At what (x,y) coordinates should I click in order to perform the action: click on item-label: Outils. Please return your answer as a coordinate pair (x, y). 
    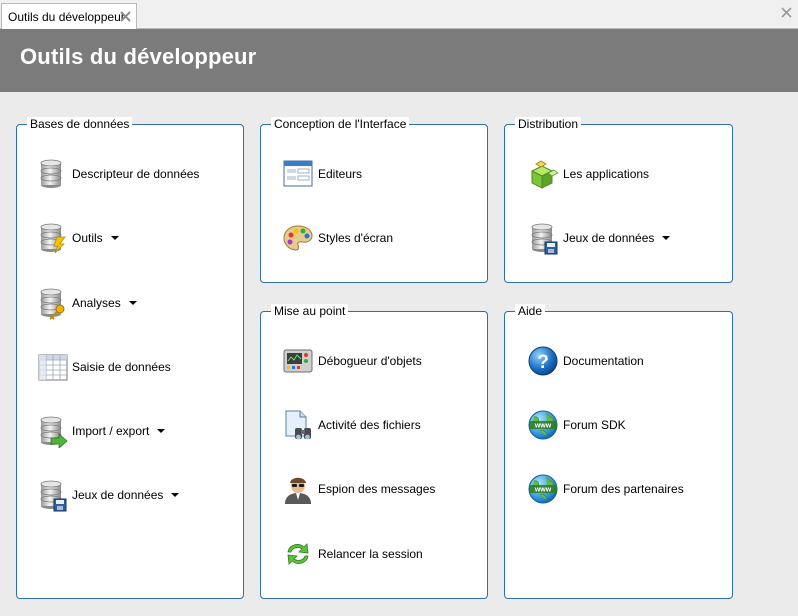
    Looking at the image, I should click on (87, 238).